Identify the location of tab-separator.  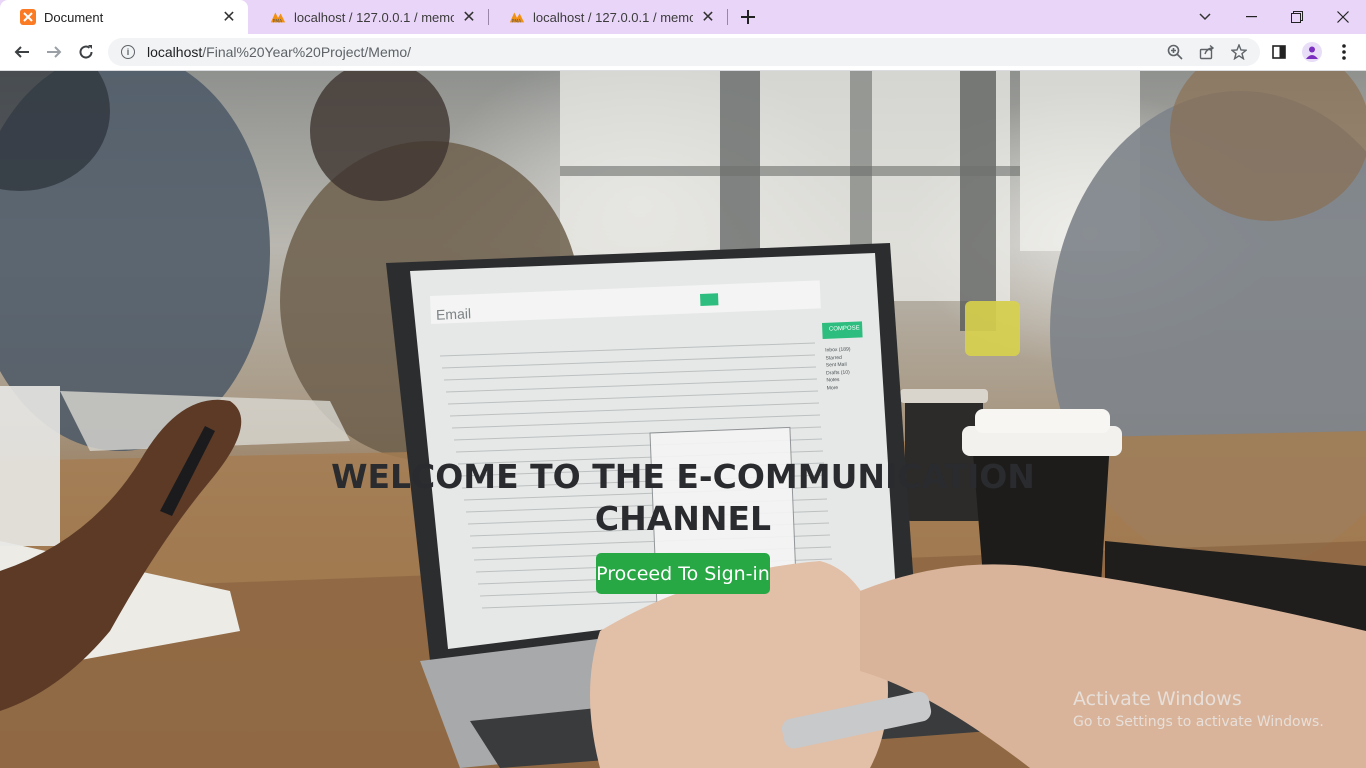
(727, 17).